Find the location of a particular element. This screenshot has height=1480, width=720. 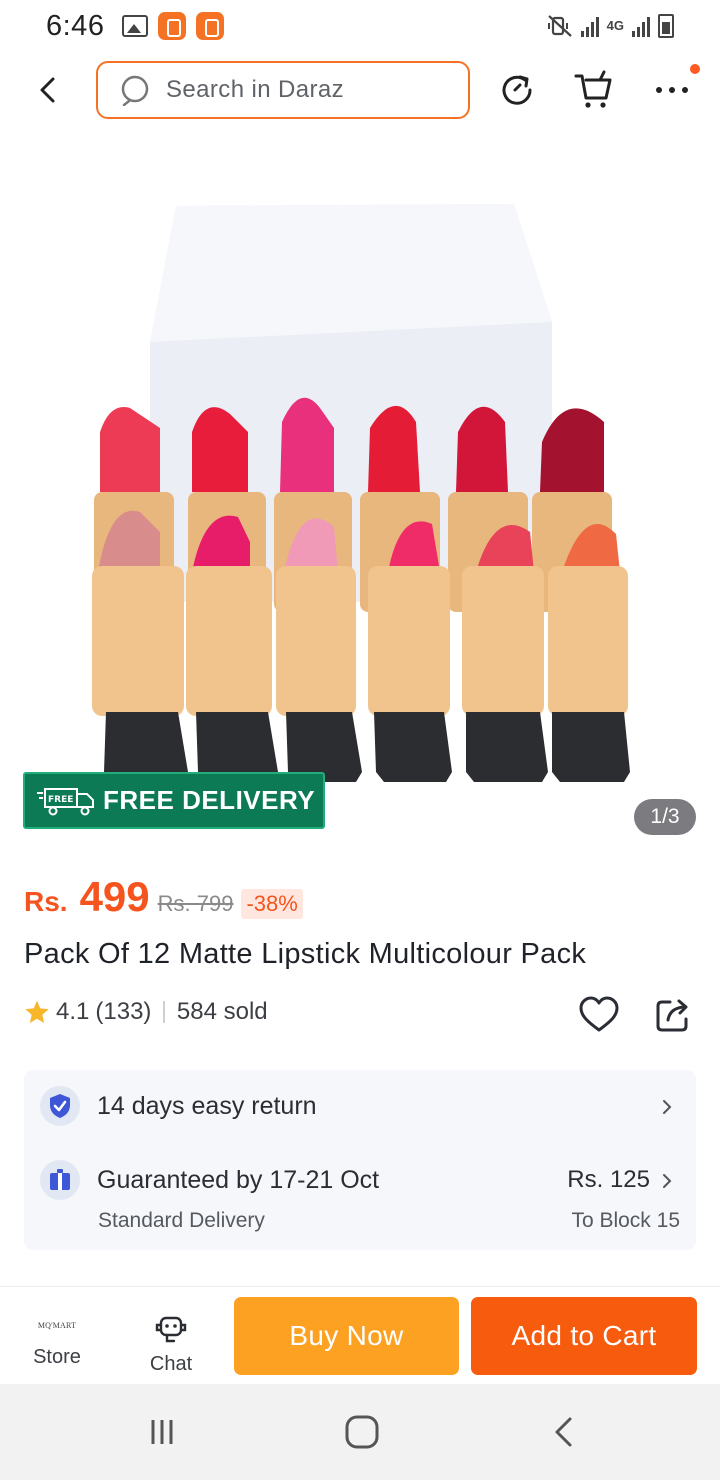

delivery-badge is located at coordinates (60, 1180).